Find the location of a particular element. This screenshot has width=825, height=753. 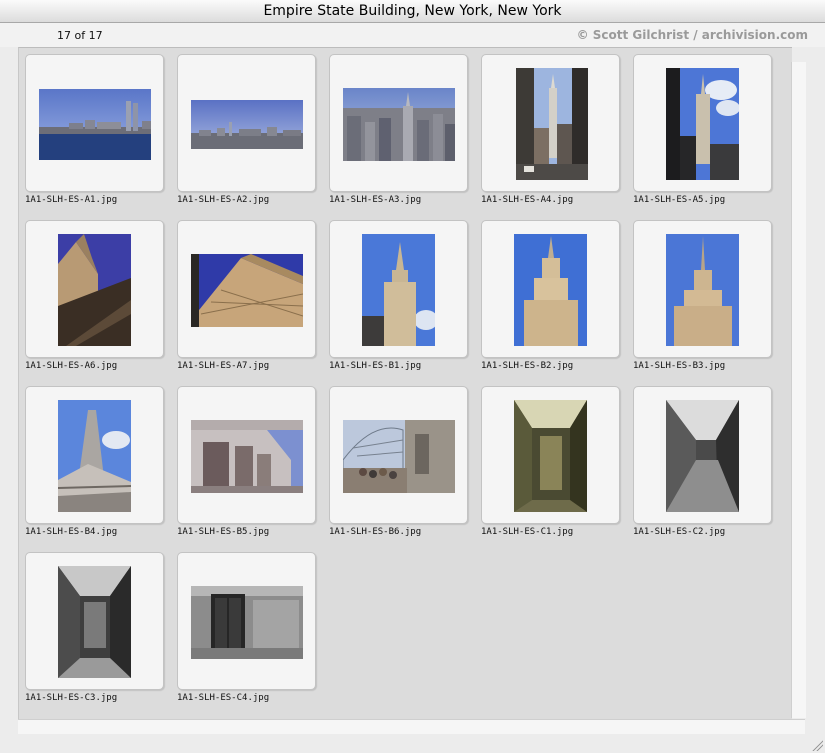

thumbnail-filename: 1A1-SLH-ES-B6.jpg is located at coordinates (375, 532).